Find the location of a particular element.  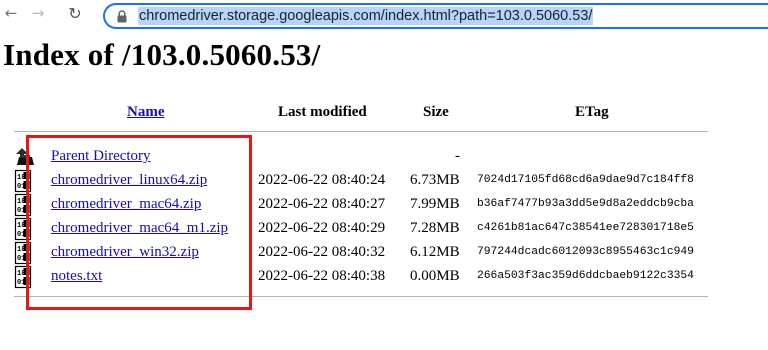

file-etag: 7024d17105fd68cd6a9dae9d7c184ff8 is located at coordinates (585, 180).